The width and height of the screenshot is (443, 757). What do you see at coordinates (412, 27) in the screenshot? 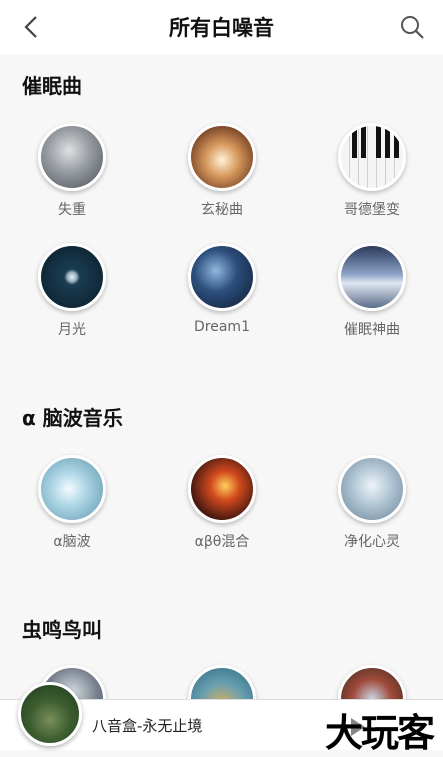
I see `search-icon` at bounding box center [412, 27].